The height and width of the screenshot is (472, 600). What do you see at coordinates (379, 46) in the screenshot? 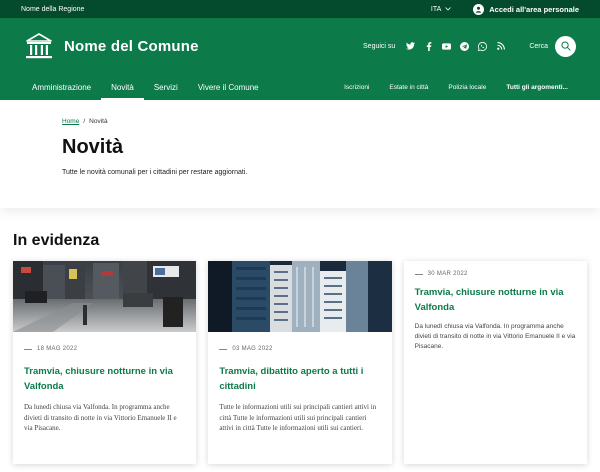
I see `social-label: Seguici su` at bounding box center [379, 46].